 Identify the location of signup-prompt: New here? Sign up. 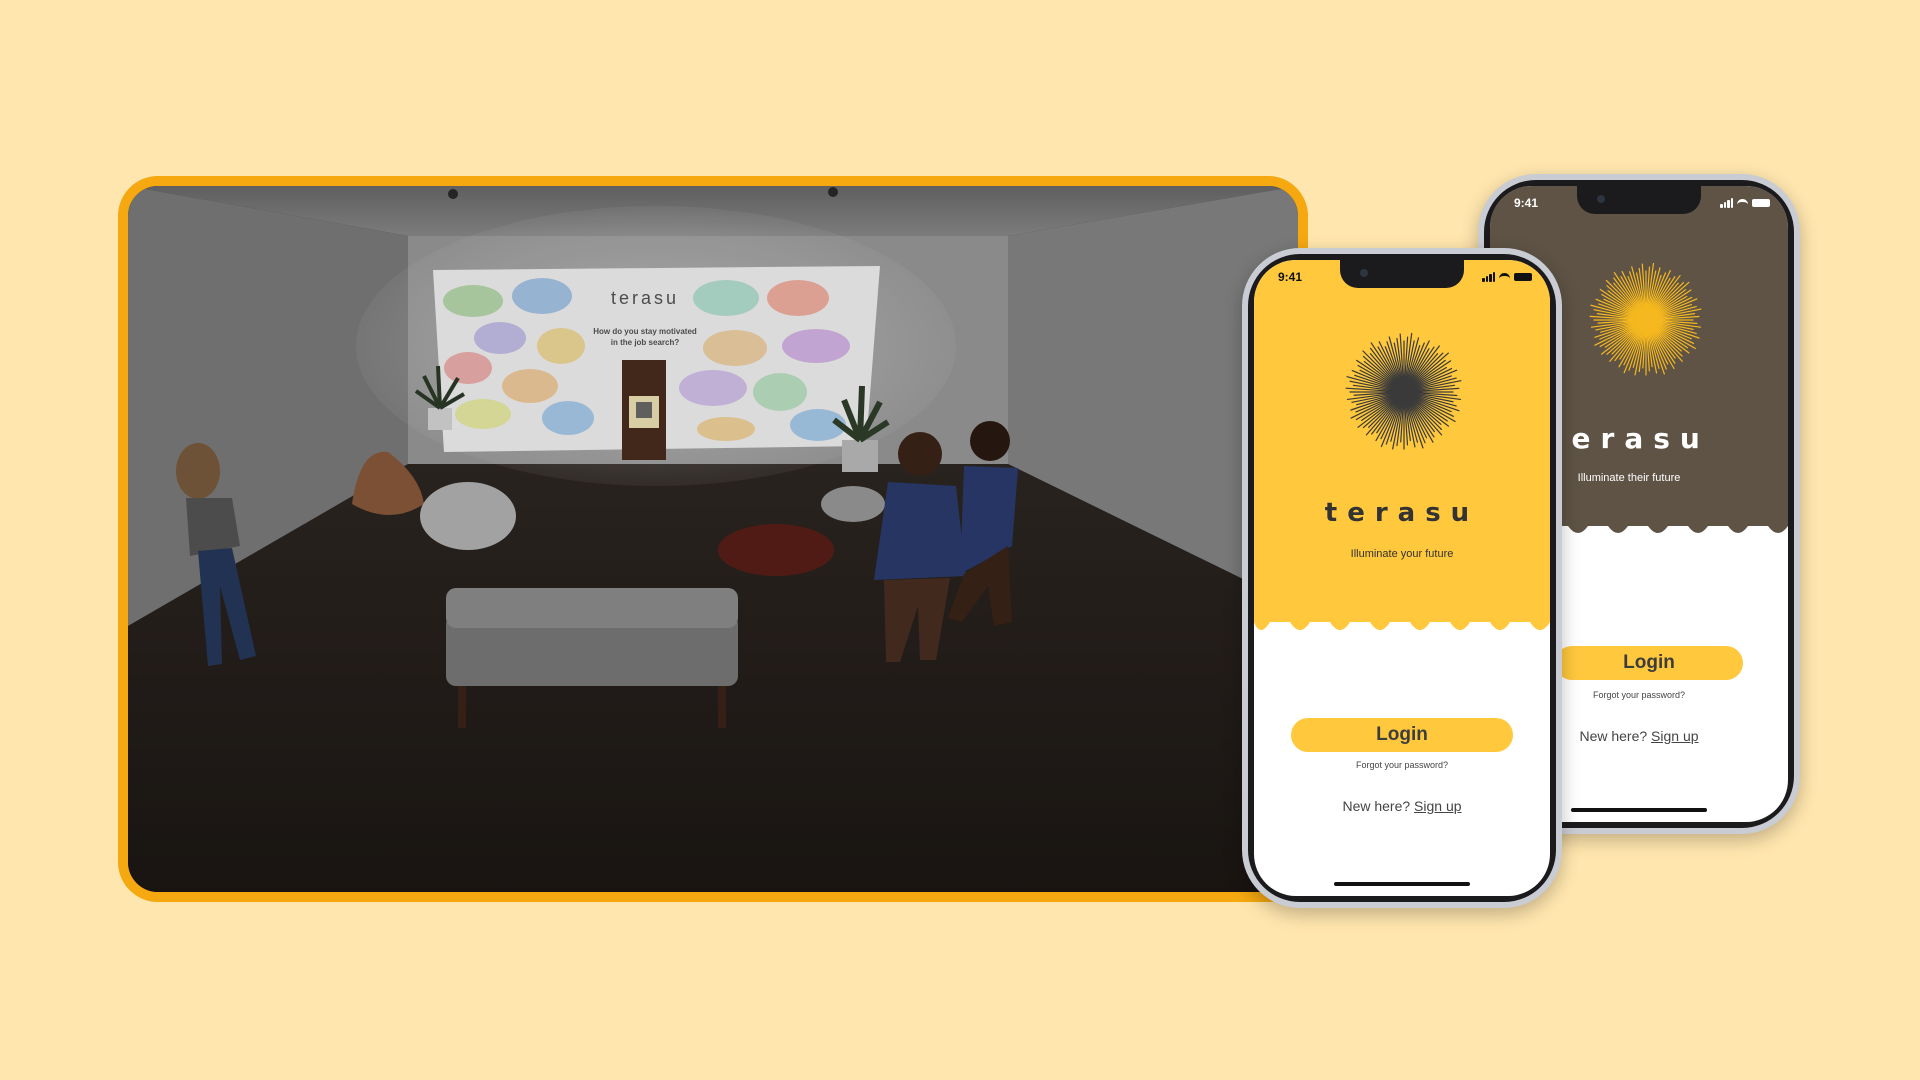
(1402, 806).